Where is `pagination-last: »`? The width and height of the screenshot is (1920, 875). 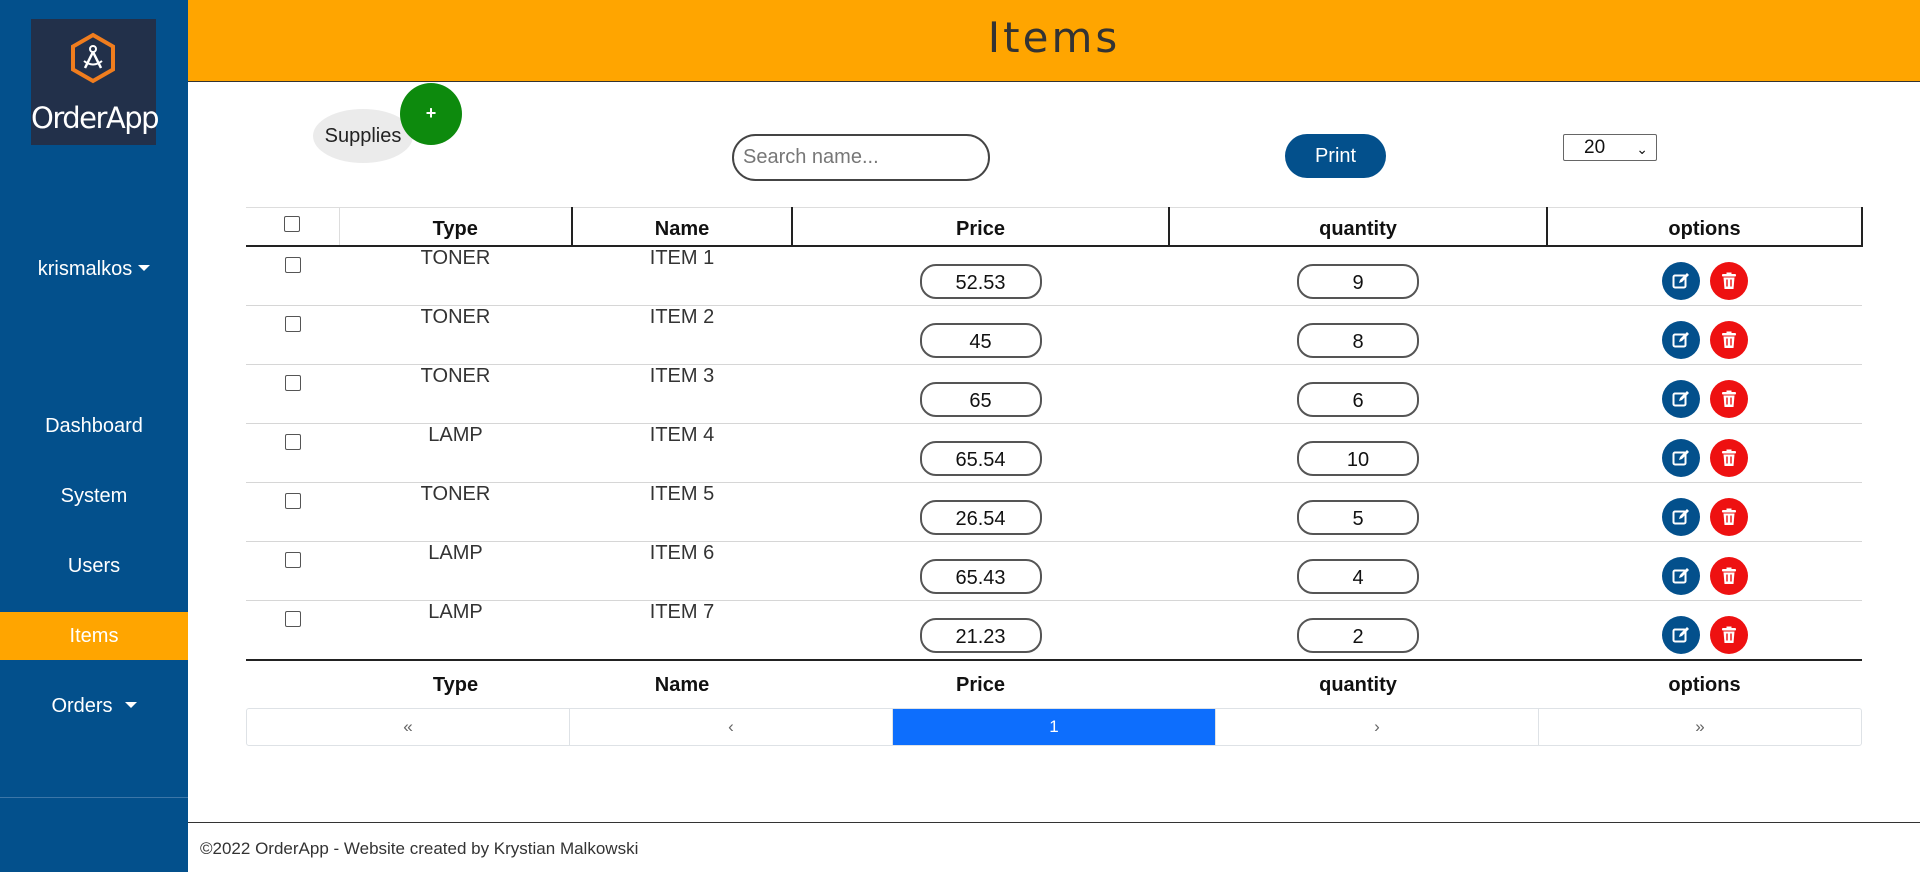
pagination-last: » is located at coordinates (1700, 727).